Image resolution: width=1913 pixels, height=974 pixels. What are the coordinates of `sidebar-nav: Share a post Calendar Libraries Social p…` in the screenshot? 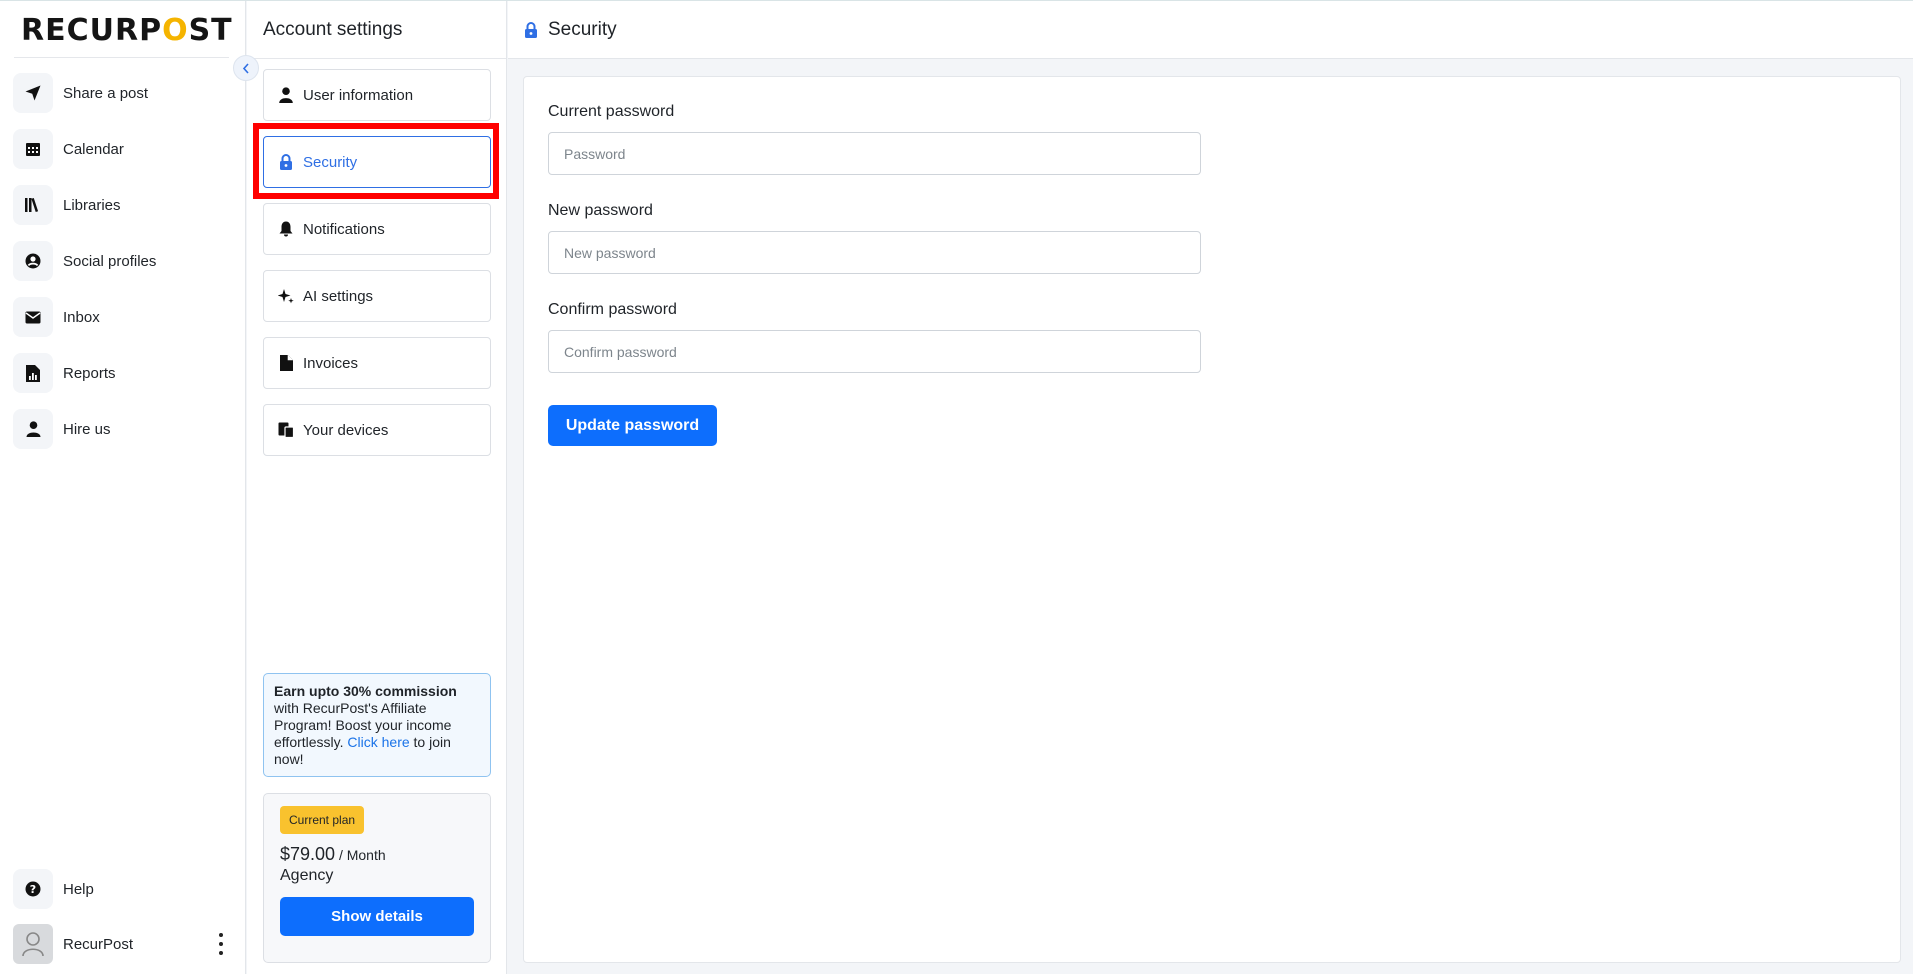 It's located at (123, 269).